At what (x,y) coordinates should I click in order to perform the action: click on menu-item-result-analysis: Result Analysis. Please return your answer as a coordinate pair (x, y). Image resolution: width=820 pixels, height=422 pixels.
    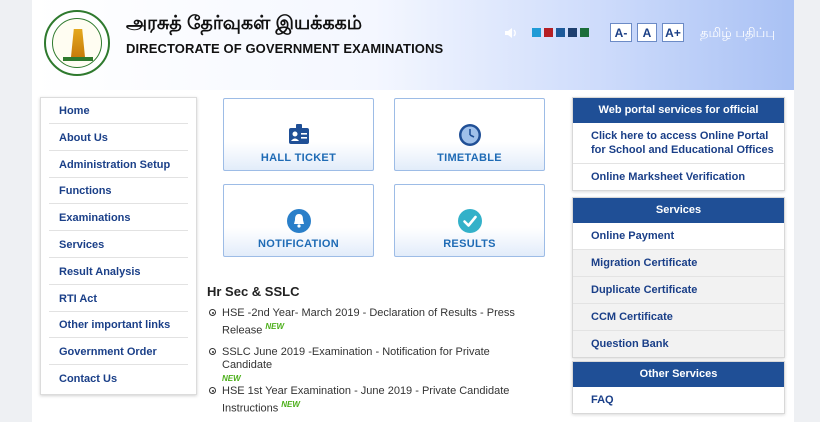
    Looking at the image, I should click on (118, 272).